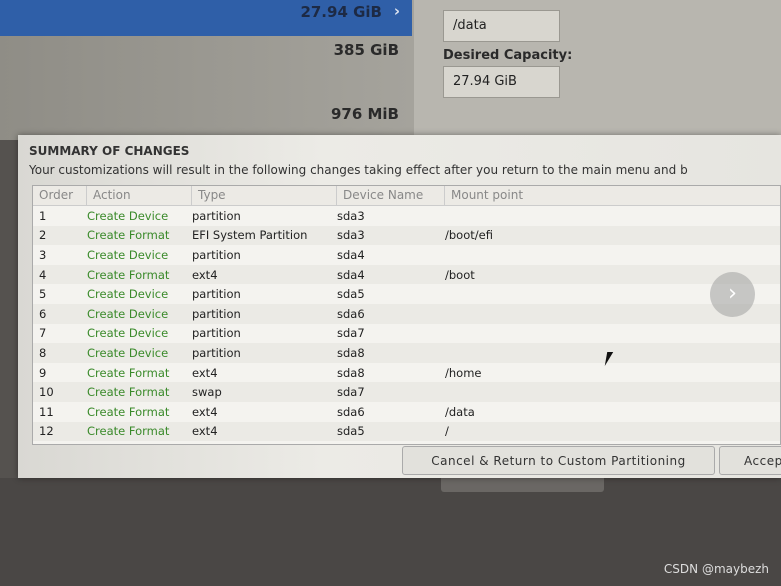 The width and height of the screenshot is (781, 586). I want to click on row-order: 7, so click(43, 333).